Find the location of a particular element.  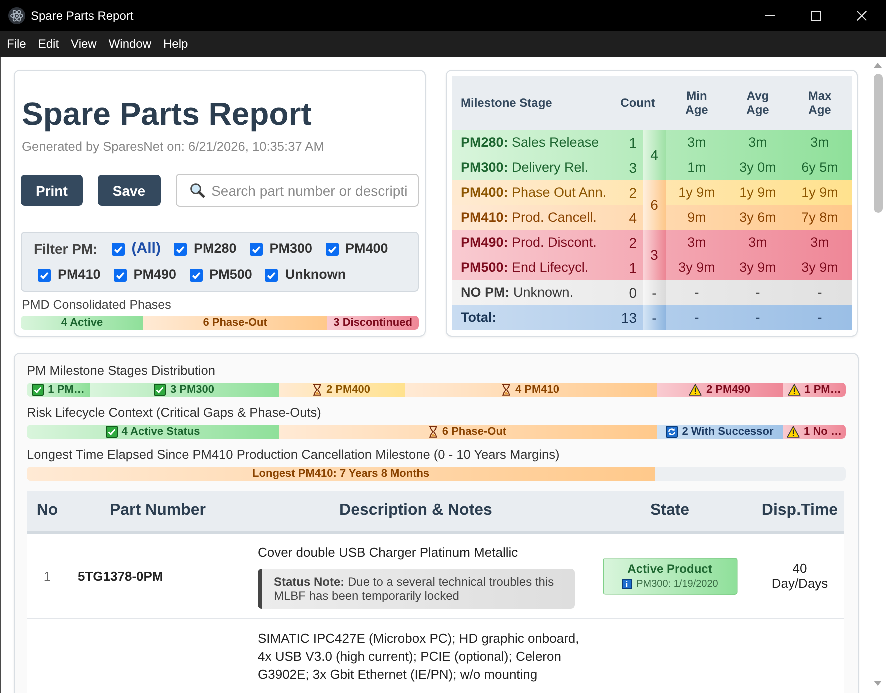

avg-age: 3y 6m is located at coordinates (758, 217).